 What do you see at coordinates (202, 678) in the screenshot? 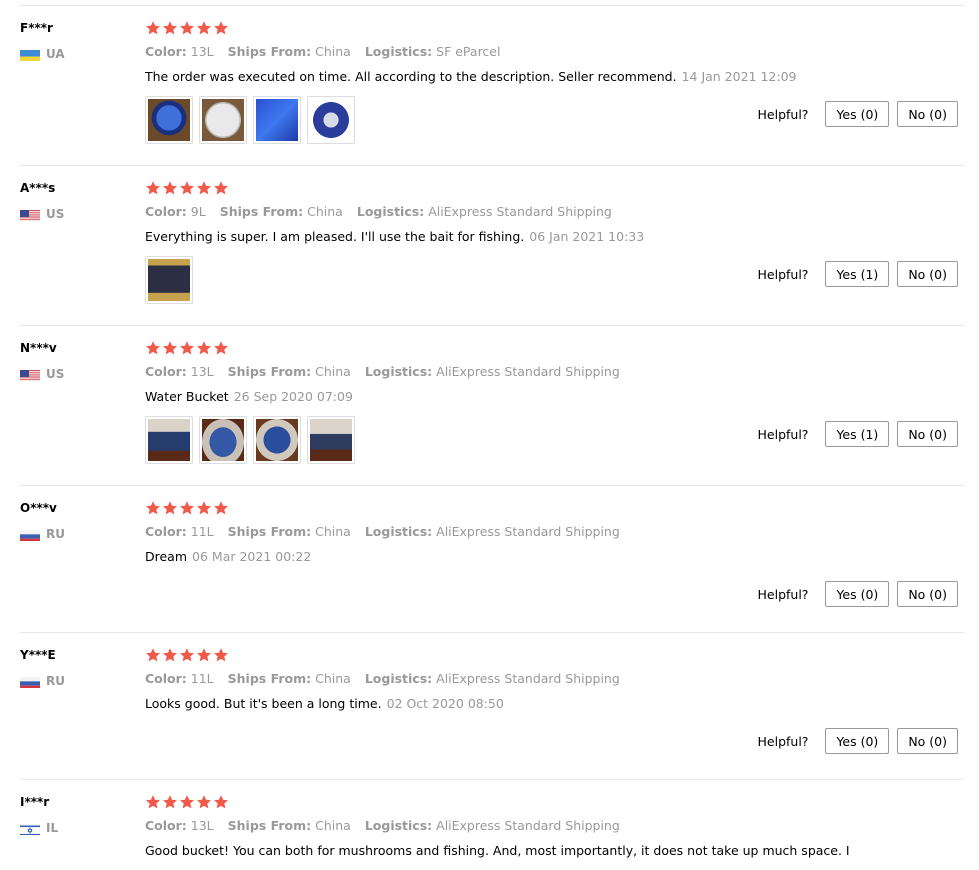
I see `color-option-value: 11L` at bounding box center [202, 678].